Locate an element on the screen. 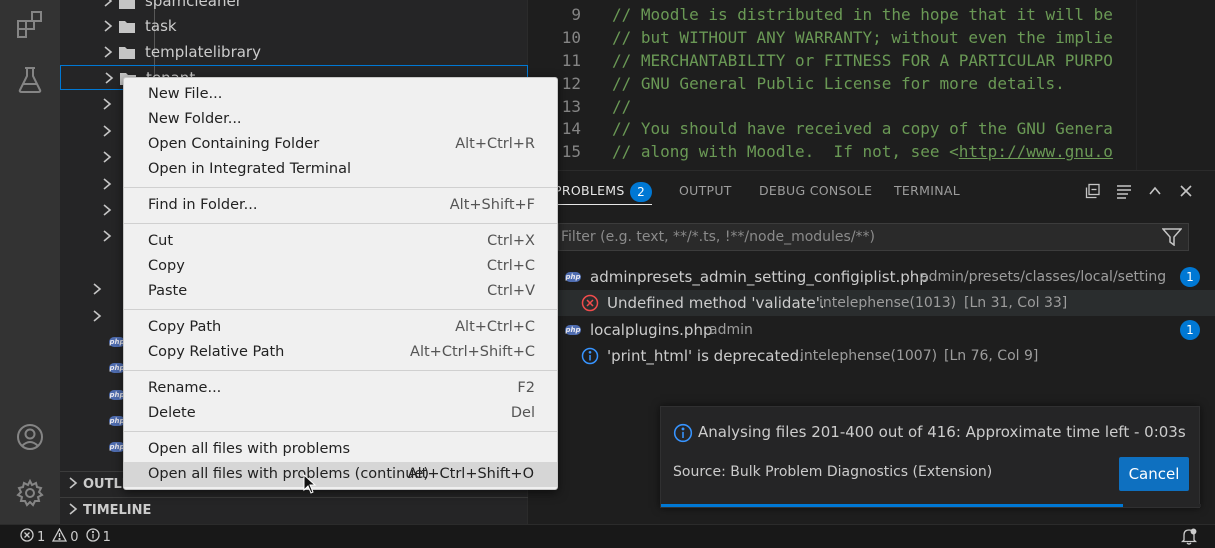 The image size is (1215, 548). menu-item-shortcut: Ctrl+X is located at coordinates (511, 241).